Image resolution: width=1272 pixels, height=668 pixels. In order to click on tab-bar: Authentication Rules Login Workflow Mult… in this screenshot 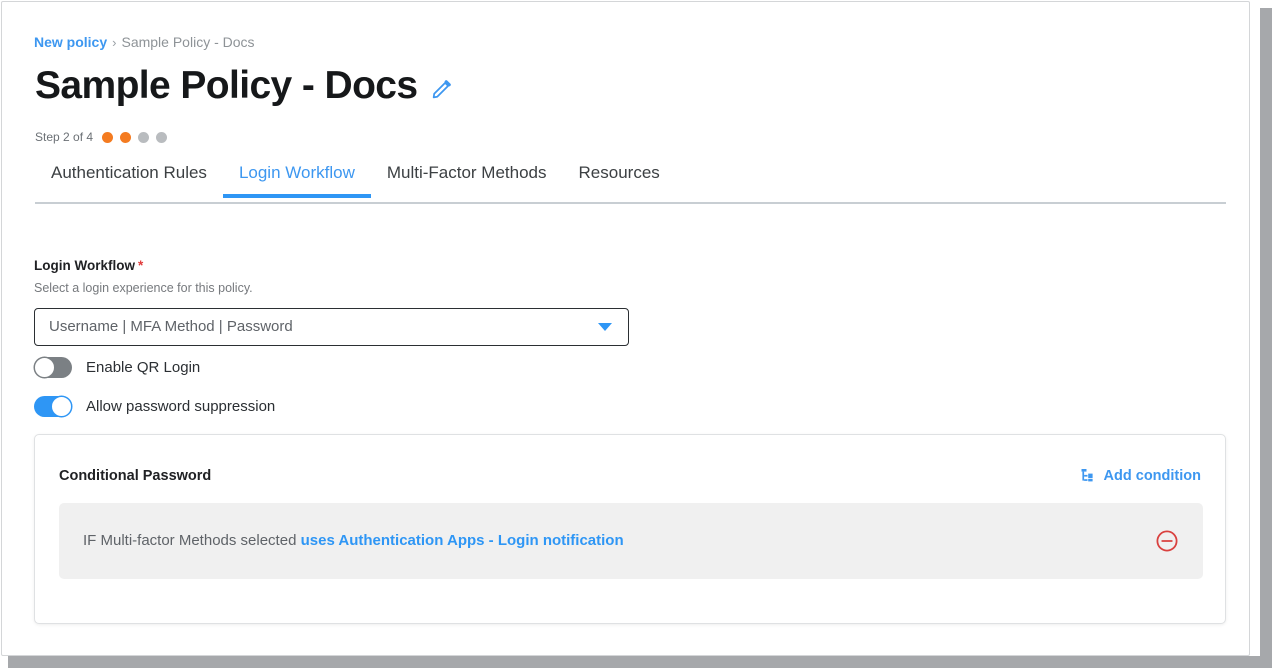, I will do `click(630, 183)`.